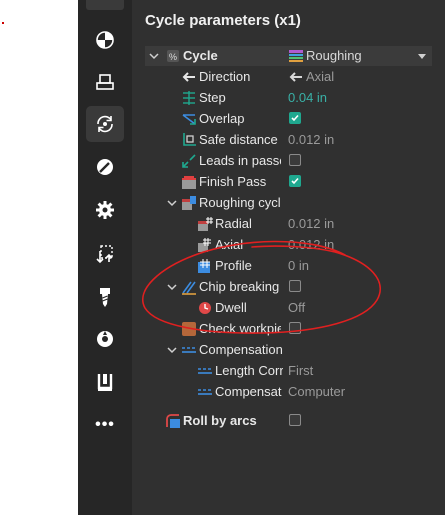 The image size is (445, 515). I want to click on length-correction-row: Length Corr First, so click(288, 371).